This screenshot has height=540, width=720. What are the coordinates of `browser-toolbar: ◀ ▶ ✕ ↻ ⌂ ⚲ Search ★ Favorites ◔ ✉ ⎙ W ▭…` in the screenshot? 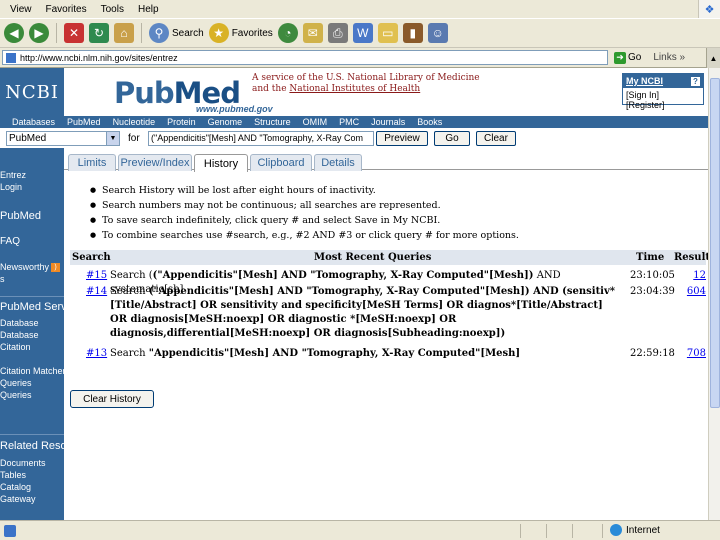 It's located at (360, 33).